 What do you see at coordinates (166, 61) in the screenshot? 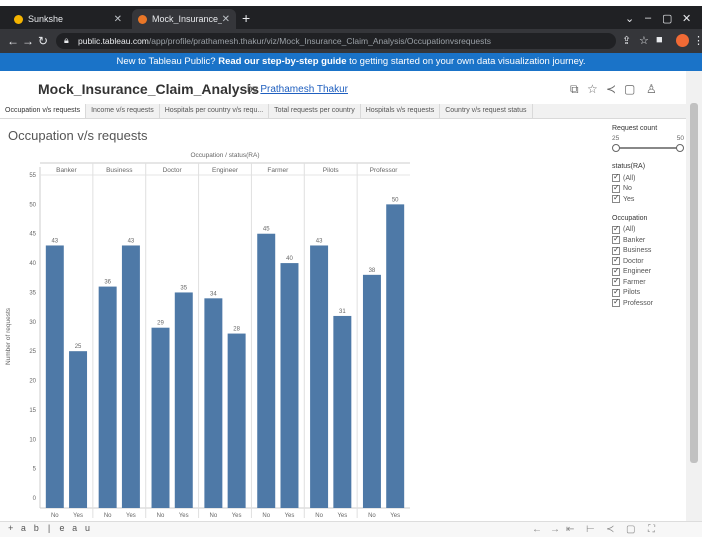
I see `banner-lead: New to Tableau Public?` at bounding box center [166, 61].